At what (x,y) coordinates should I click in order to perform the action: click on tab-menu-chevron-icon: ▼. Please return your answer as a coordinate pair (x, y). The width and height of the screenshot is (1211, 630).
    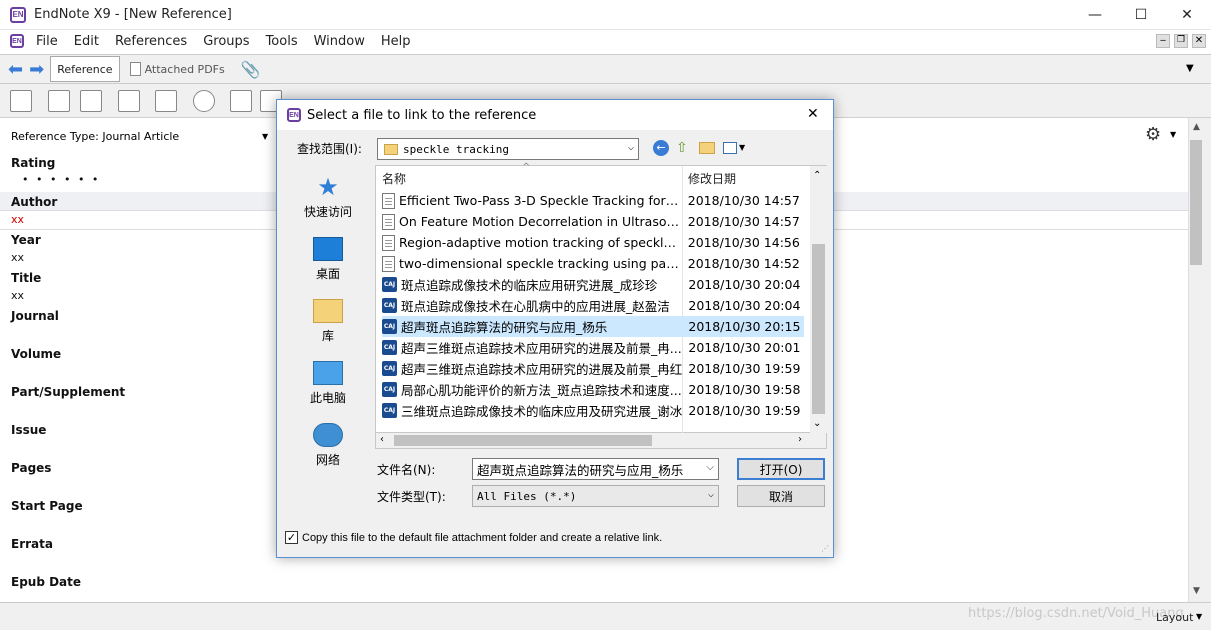
    Looking at the image, I should click on (1190, 68).